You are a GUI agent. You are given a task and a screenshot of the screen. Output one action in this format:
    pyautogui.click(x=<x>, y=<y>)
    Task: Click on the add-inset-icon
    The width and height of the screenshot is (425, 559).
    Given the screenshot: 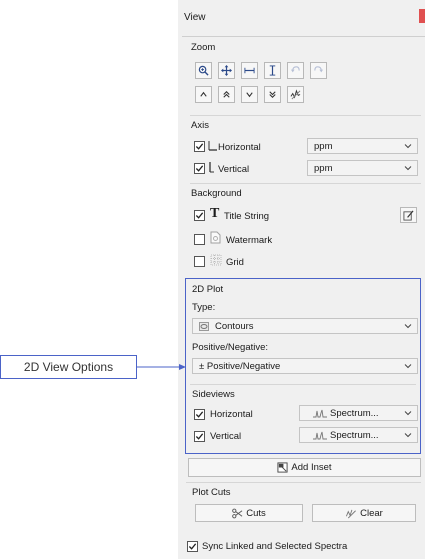 What is the action you would take?
    pyautogui.click(x=282, y=467)
    